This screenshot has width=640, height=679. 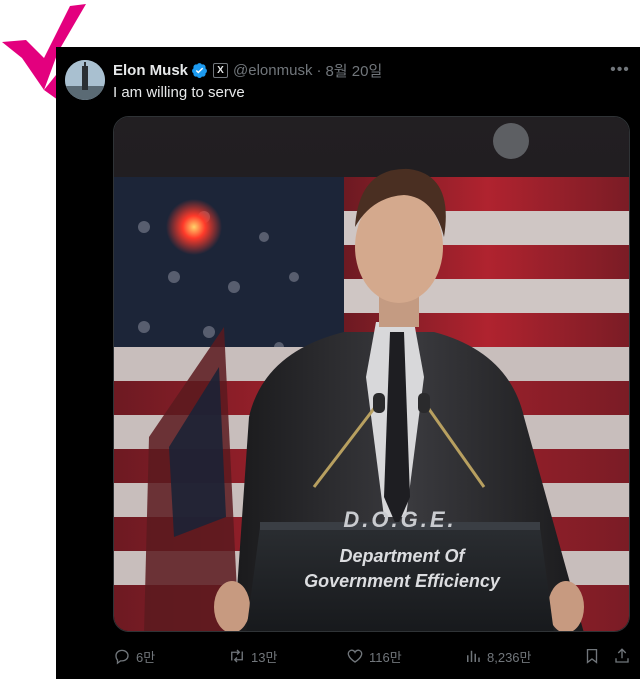 I want to click on views-button: 8,236만, so click(x=498, y=656).